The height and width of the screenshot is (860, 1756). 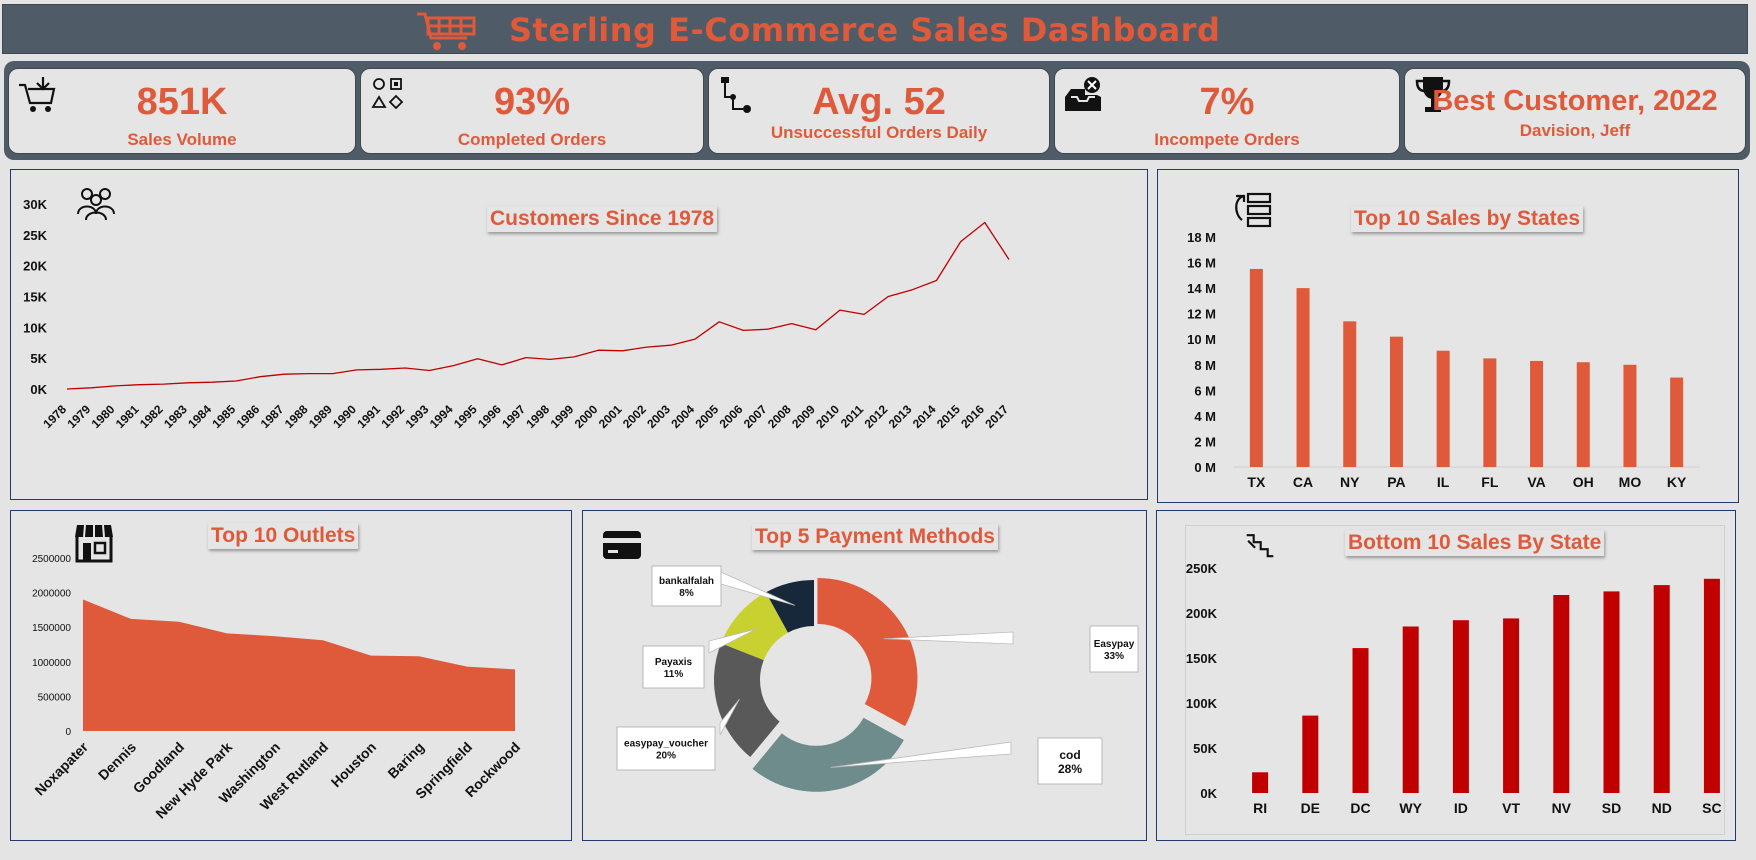 What do you see at coordinates (35, 204) in the screenshot?
I see `y-tick-label: 30K` at bounding box center [35, 204].